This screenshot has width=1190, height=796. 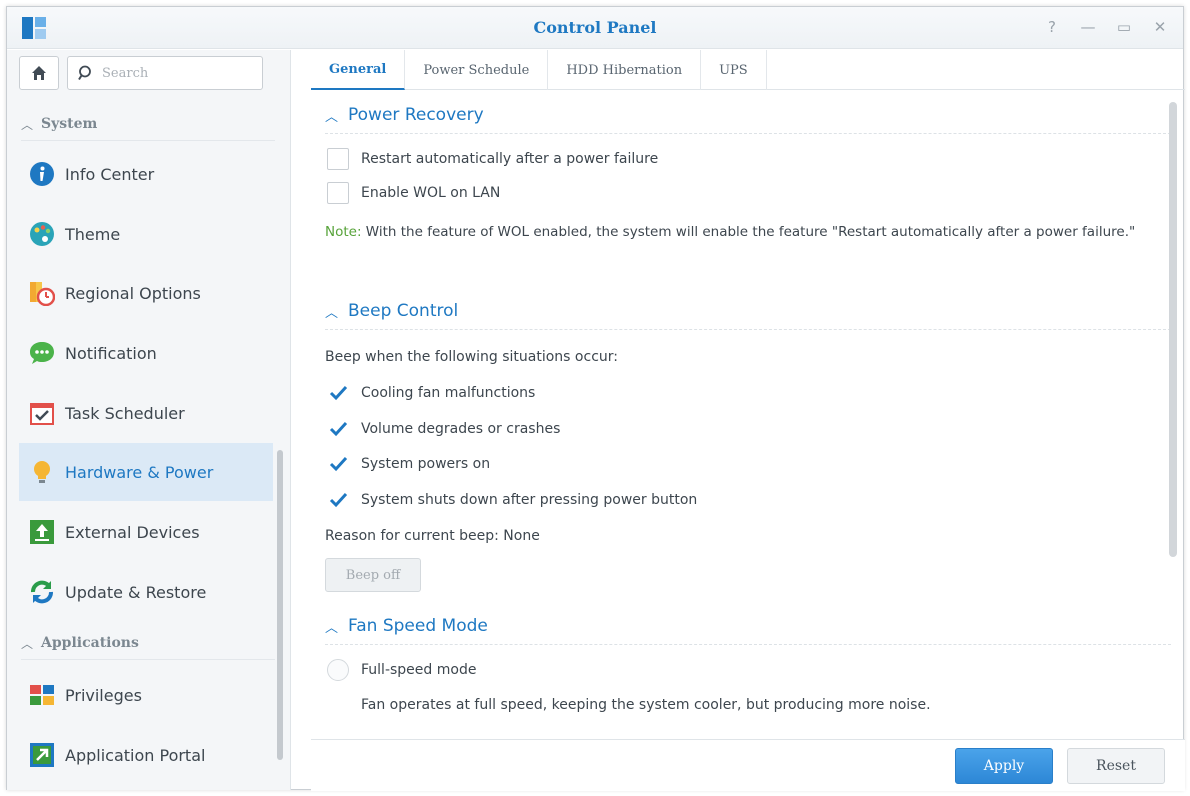 I want to click on minimize-icon: —, so click(x=1088, y=27).